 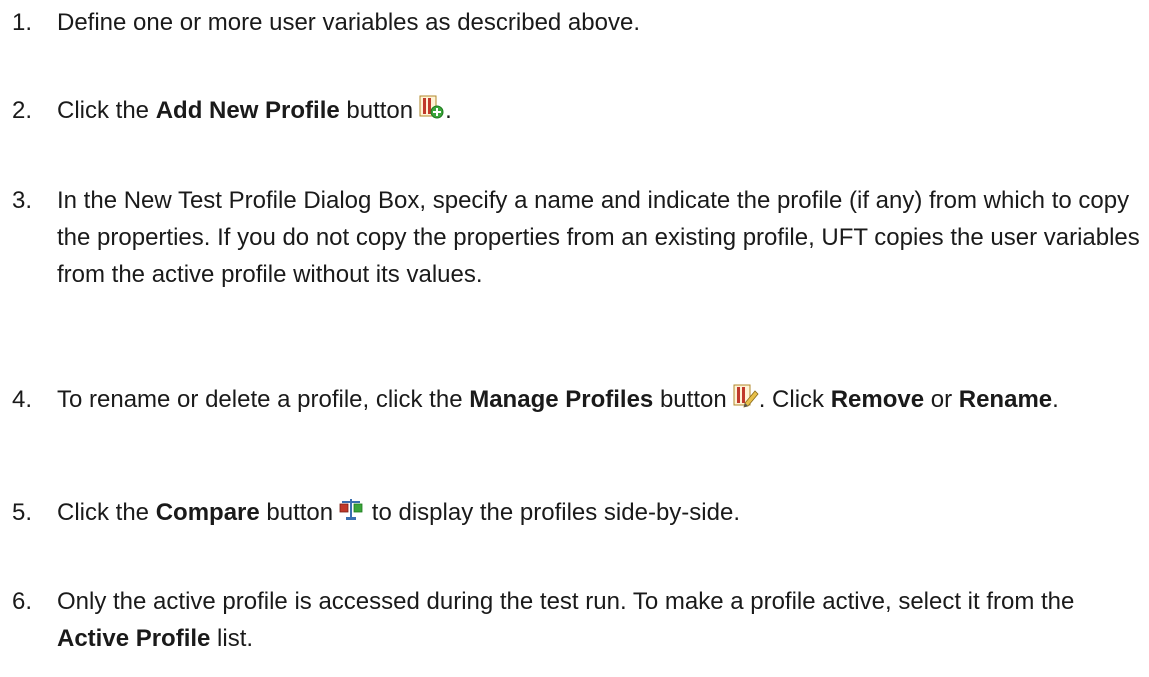 What do you see at coordinates (247, 110) in the screenshot?
I see `add-new-profile-label: Add New Profile` at bounding box center [247, 110].